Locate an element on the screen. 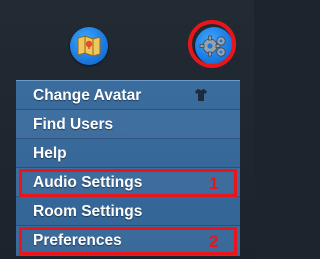  settings-button is located at coordinates (214, 46).